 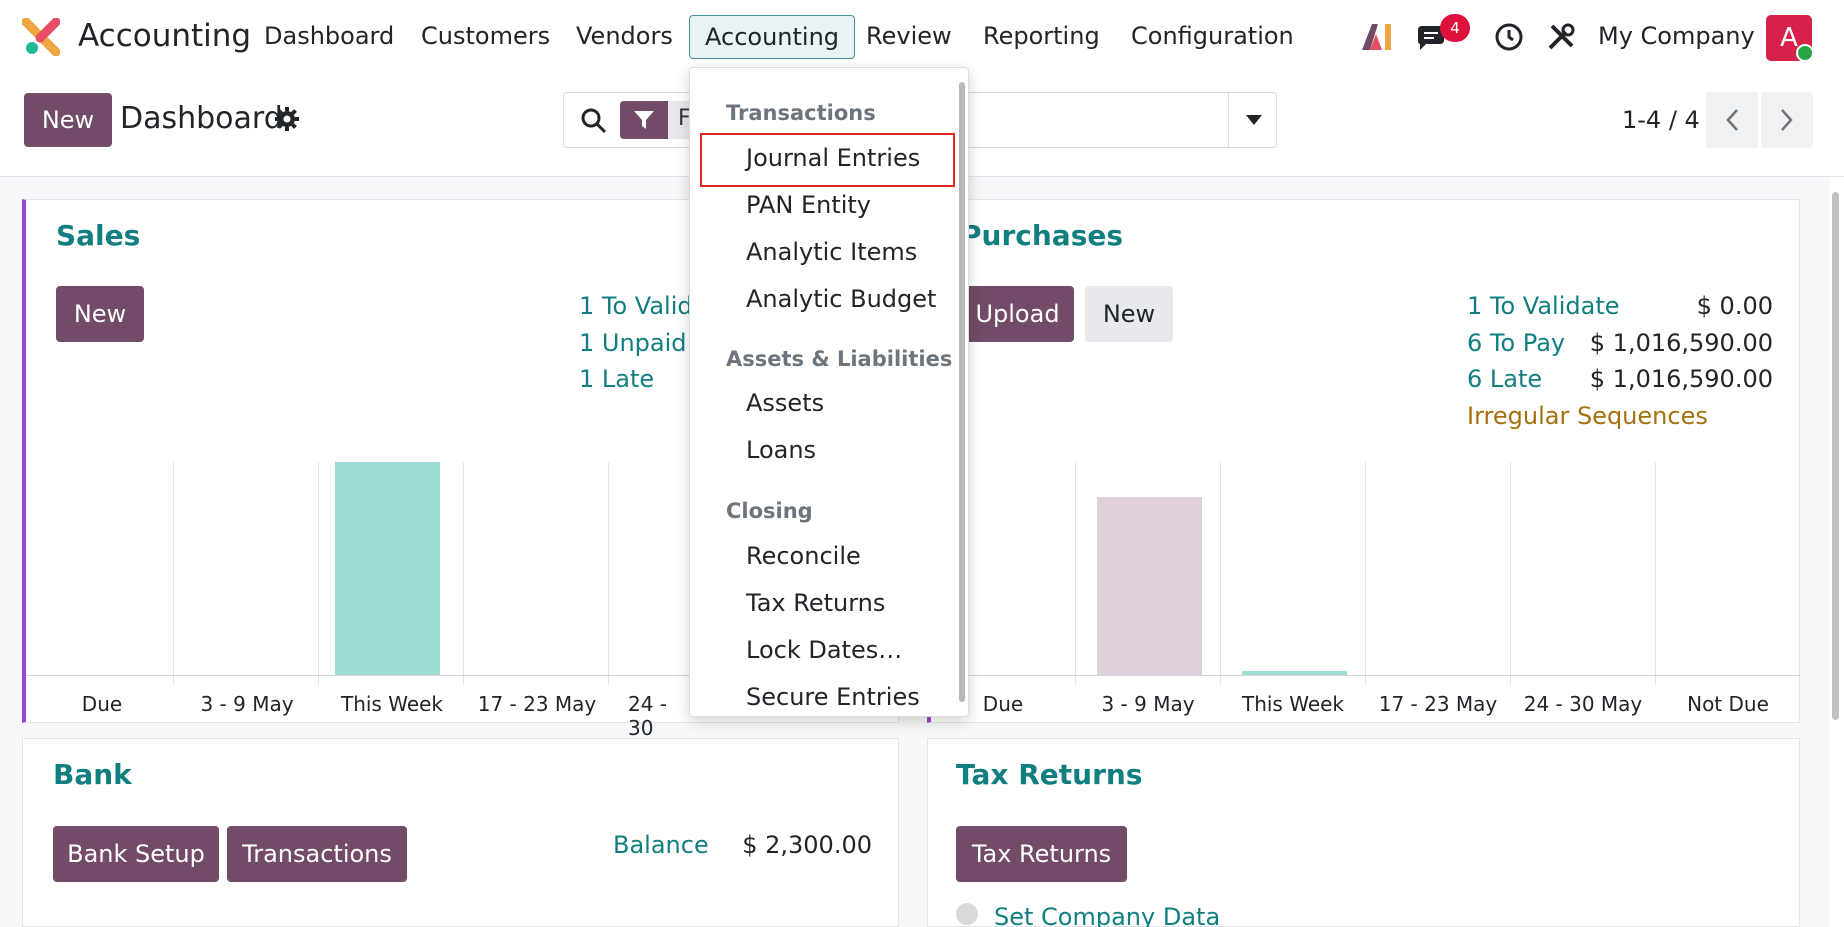 What do you see at coordinates (1561, 37) in the screenshot?
I see `debug-tools-icon` at bounding box center [1561, 37].